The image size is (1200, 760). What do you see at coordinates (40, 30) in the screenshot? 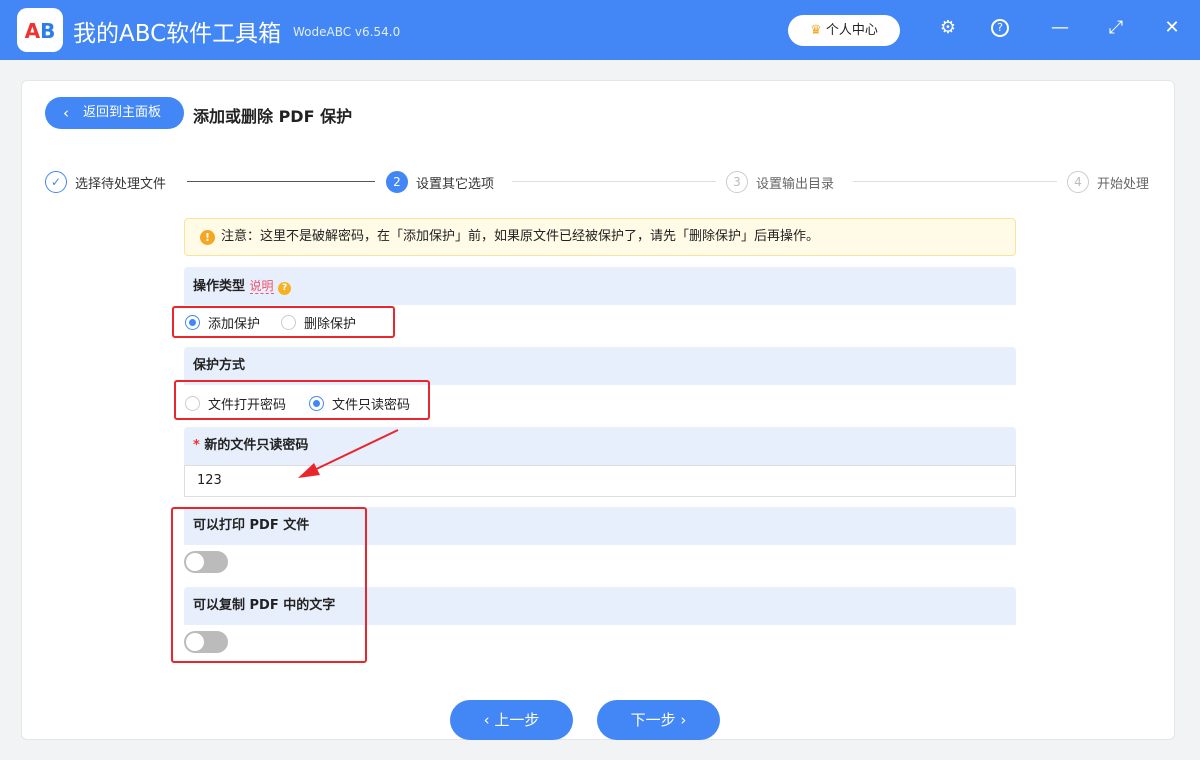
I see `app-logo: AB` at bounding box center [40, 30].